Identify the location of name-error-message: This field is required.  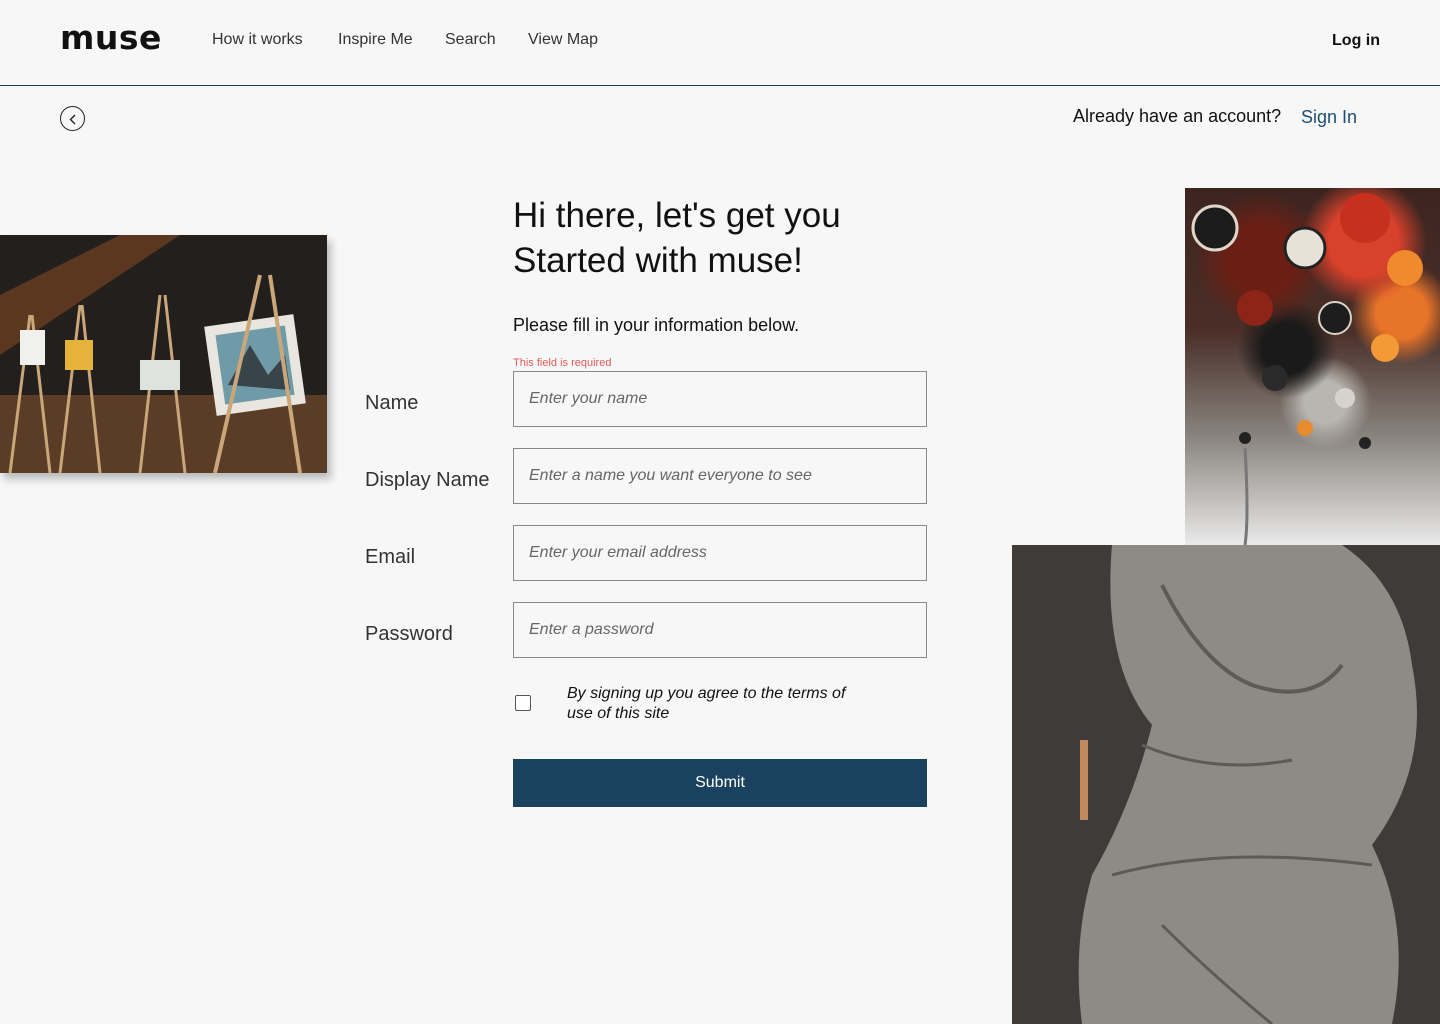
(562, 363).